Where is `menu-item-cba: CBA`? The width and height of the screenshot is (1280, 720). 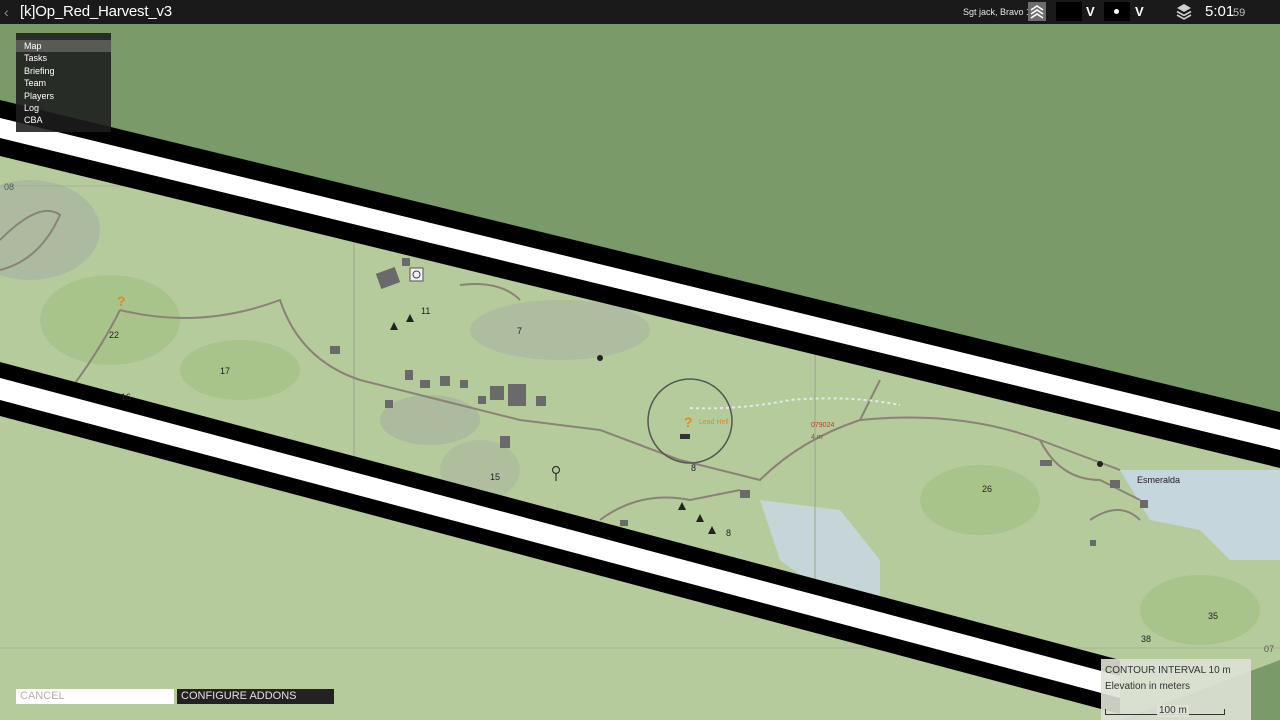 menu-item-cba: CBA is located at coordinates (63, 120).